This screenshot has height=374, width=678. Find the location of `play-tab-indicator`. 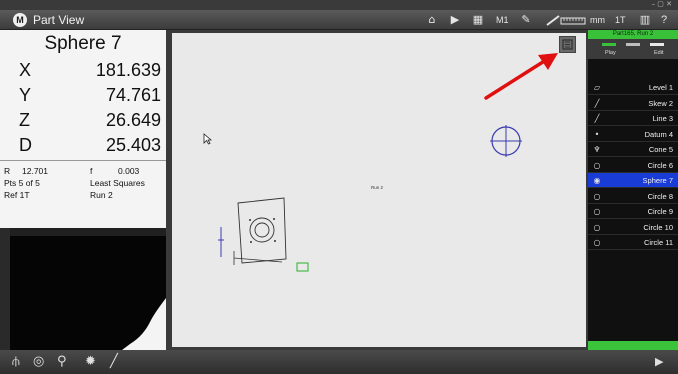

play-tab-indicator is located at coordinates (609, 44).